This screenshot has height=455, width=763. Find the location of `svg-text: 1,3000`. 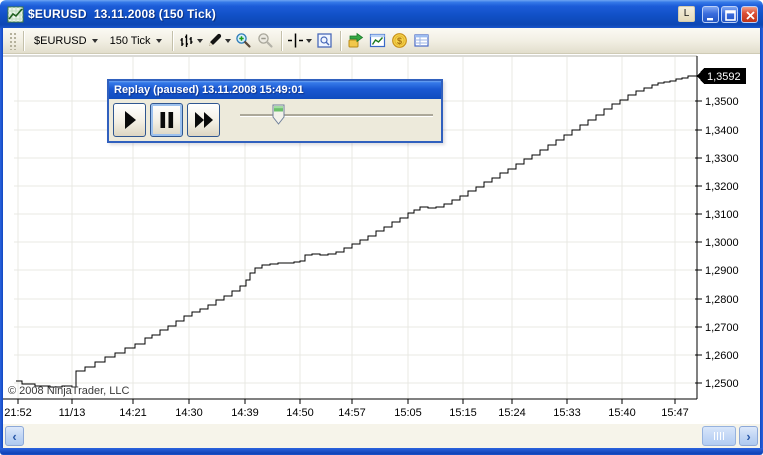

svg-text: 1,3000 is located at coordinates (722, 243).